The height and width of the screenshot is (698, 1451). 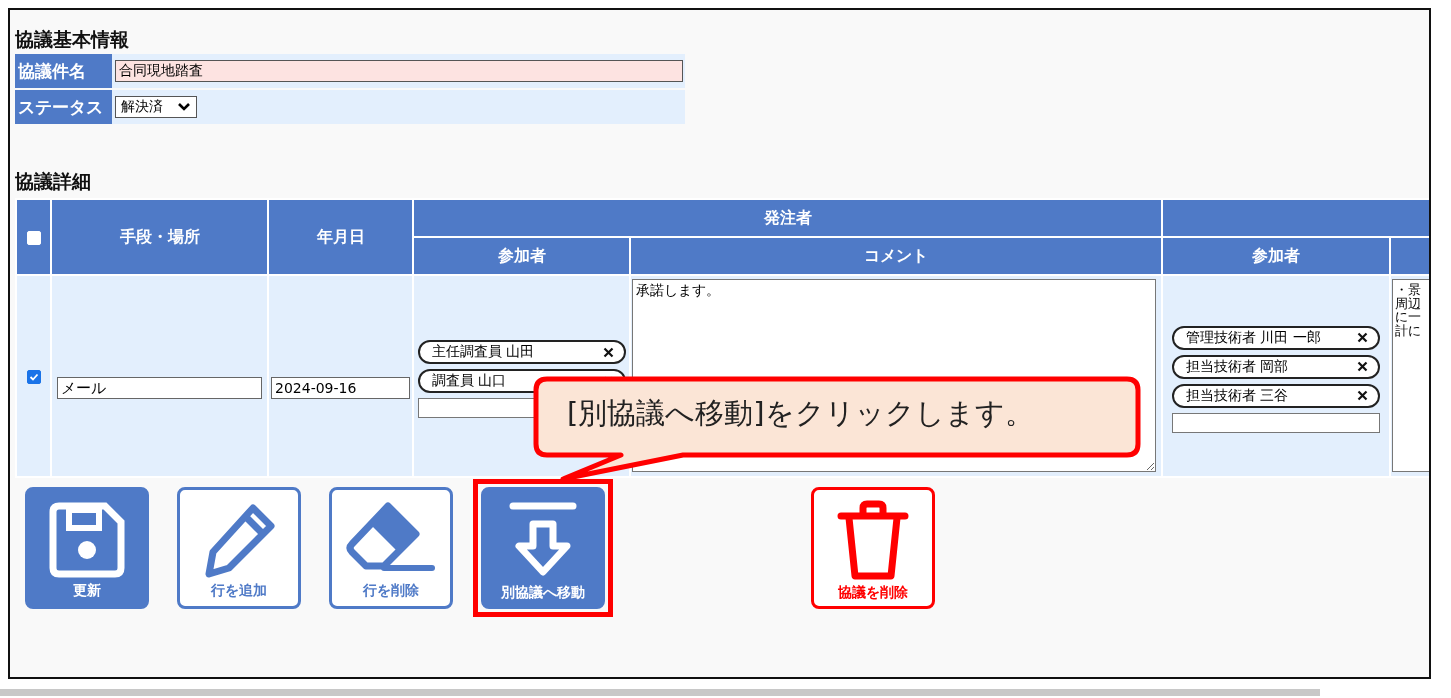 I want to click on participant-chip: 担当技術者 三谷, so click(x=1276, y=395).